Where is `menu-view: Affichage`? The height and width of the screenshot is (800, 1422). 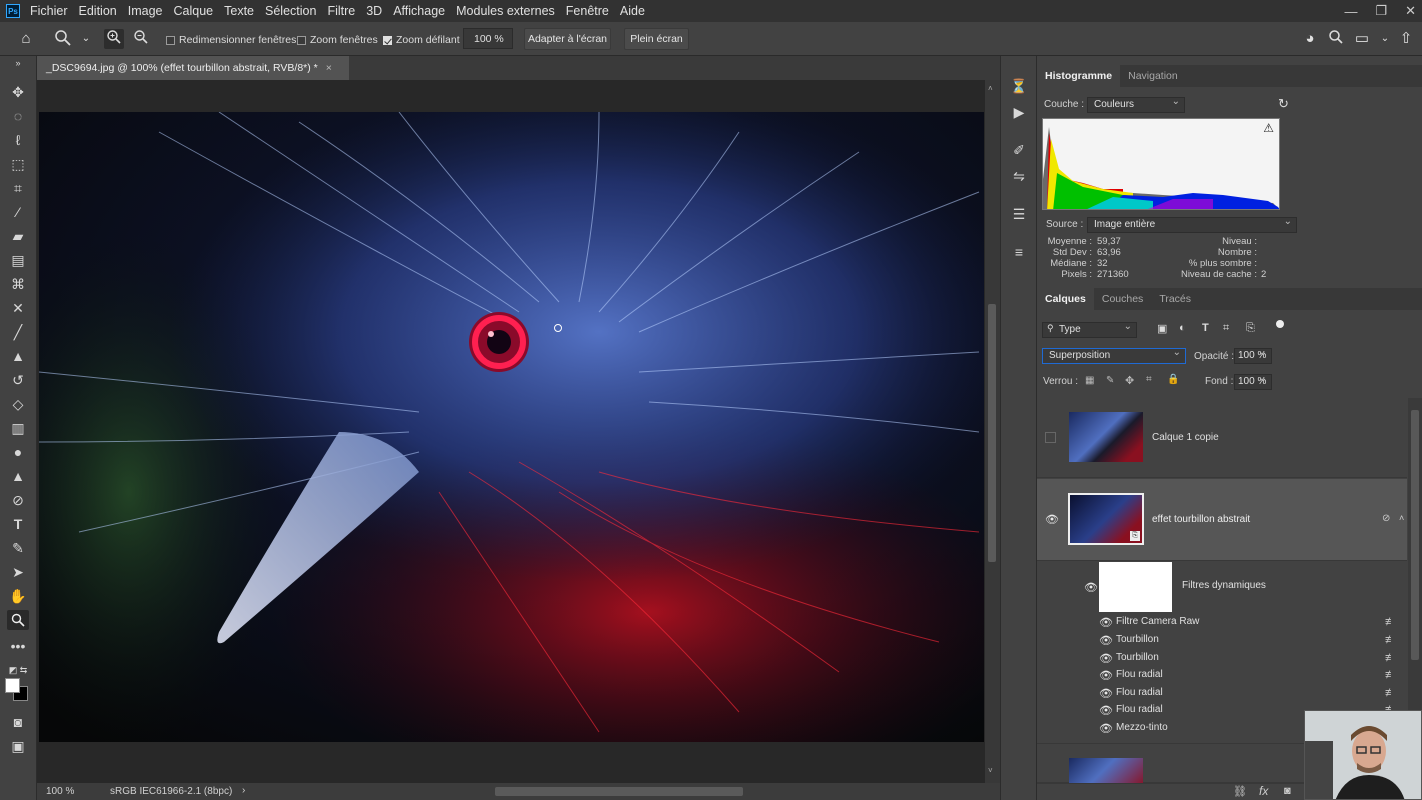 menu-view: Affichage is located at coordinates (419, 11).